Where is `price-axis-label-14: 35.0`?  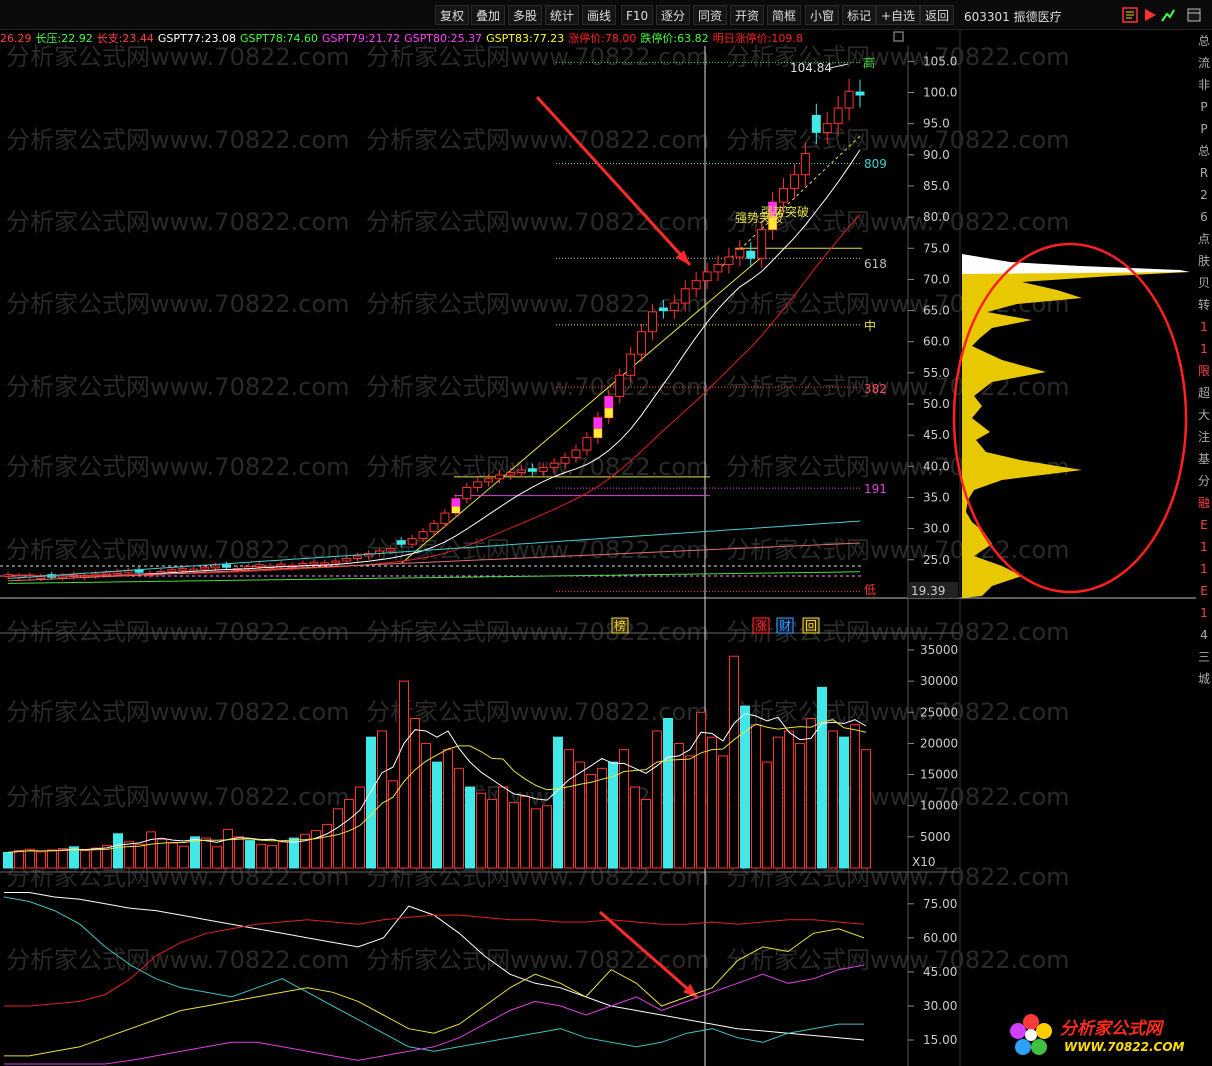
price-axis-label-14: 35.0 is located at coordinates (936, 497).